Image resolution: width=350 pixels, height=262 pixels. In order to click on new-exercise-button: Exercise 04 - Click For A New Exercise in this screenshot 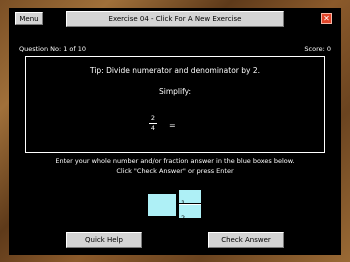, I will do `click(175, 19)`.